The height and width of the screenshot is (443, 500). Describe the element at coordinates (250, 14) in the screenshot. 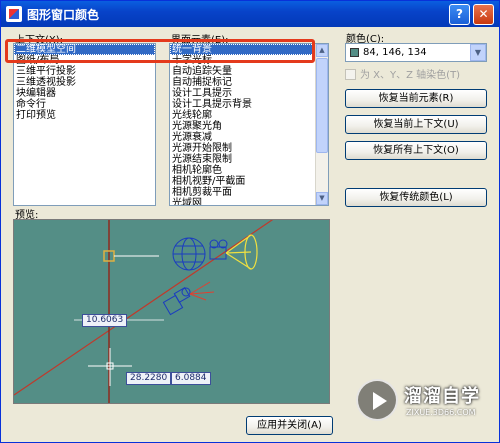

I see `title-bar: 图形窗口颜色 ? ✕` at that location.